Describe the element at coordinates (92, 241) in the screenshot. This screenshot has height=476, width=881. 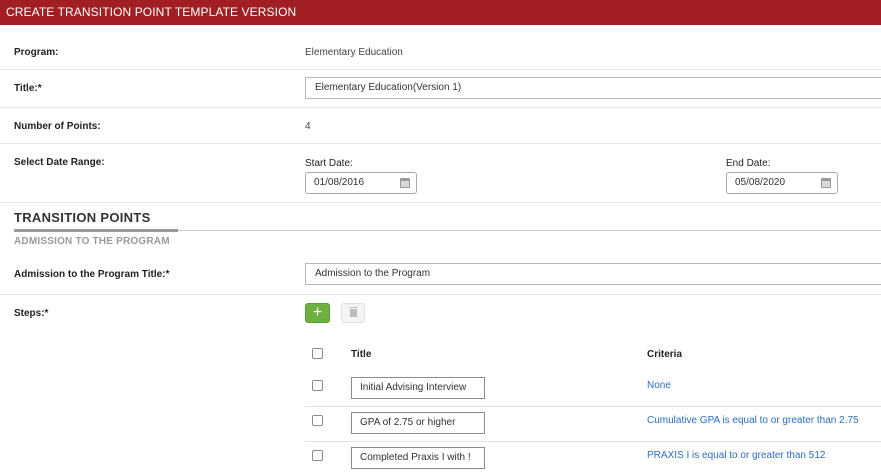
I see `subsection-title: ADMISSION TO THE PROGRAM` at that location.